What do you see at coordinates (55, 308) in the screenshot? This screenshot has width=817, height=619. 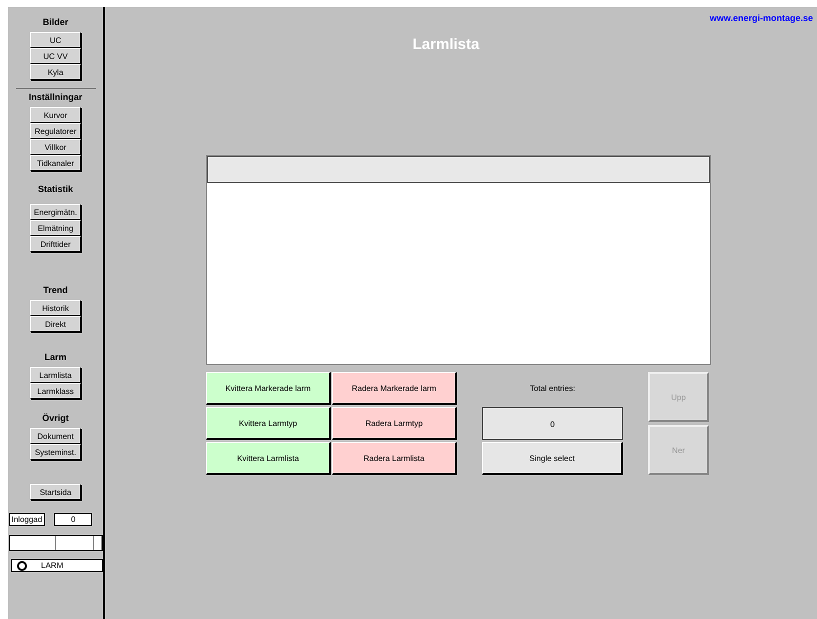 I see `nav-button: Historik` at bounding box center [55, 308].